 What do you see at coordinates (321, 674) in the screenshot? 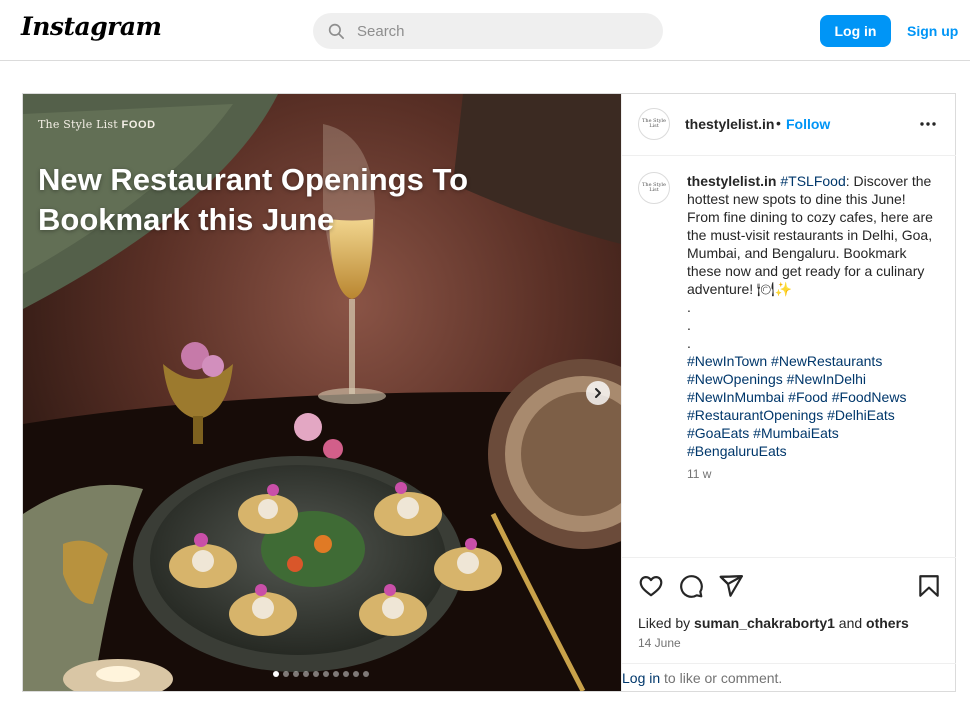
I see `carousel-indicator` at bounding box center [321, 674].